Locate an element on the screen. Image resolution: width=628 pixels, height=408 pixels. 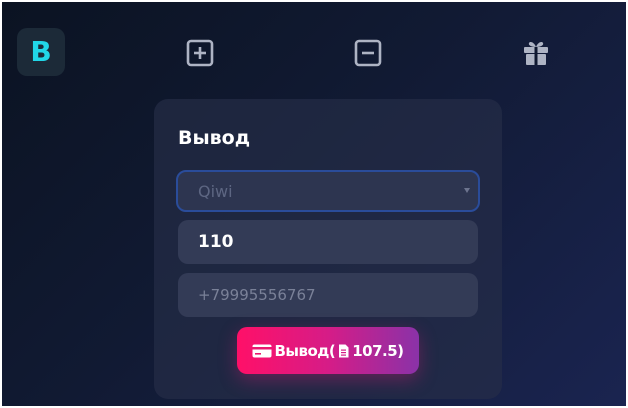
withdraw-button-amount: 107.5) is located at coordinates (378, 350).